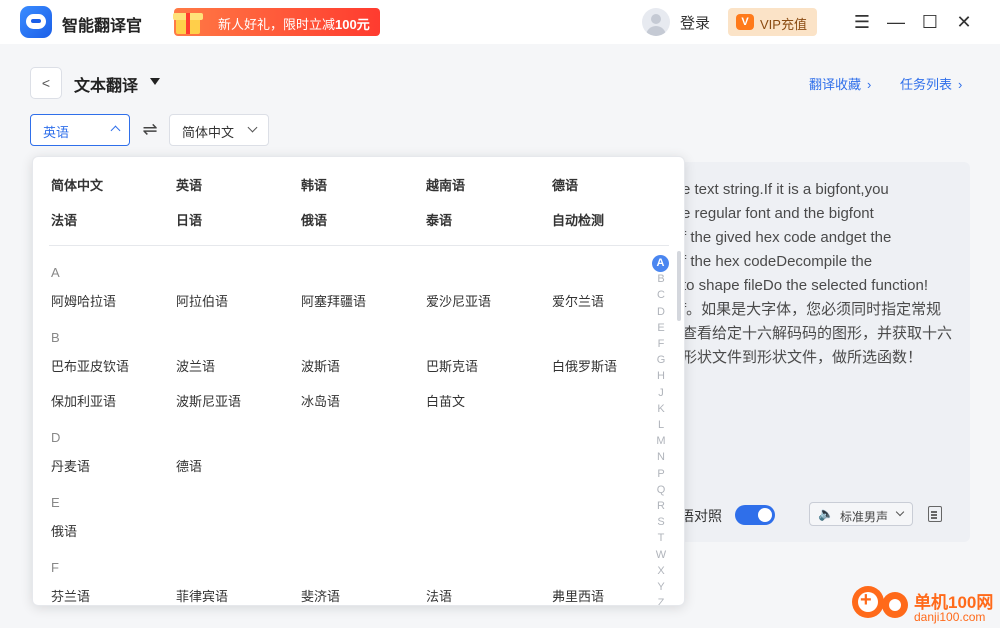 This screenshot has width=1000, height=628. What do you see at coordinates (202, 300) in the screenshot?
I see `language-option: 阿拉伯语` at bounding box center [202, 300].